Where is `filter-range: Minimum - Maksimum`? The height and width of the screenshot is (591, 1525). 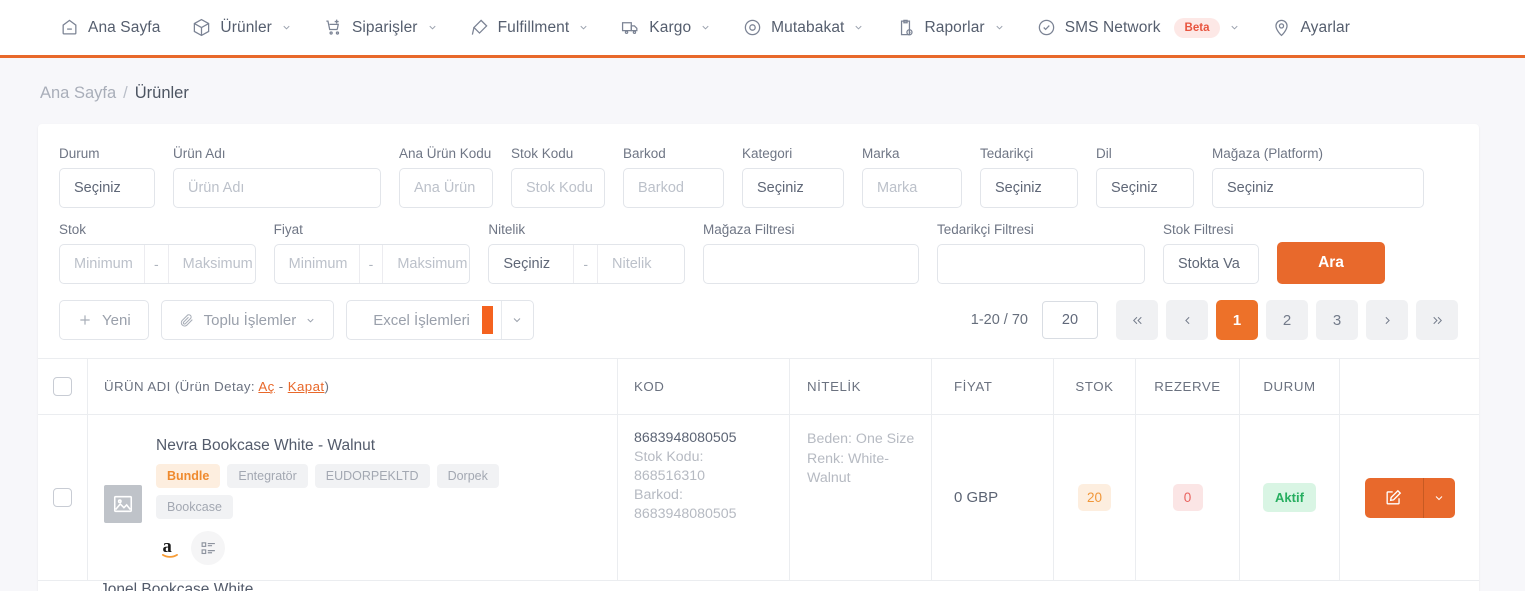
filter-range: Minimum - Maksimum is located at coordinates (157, 264).